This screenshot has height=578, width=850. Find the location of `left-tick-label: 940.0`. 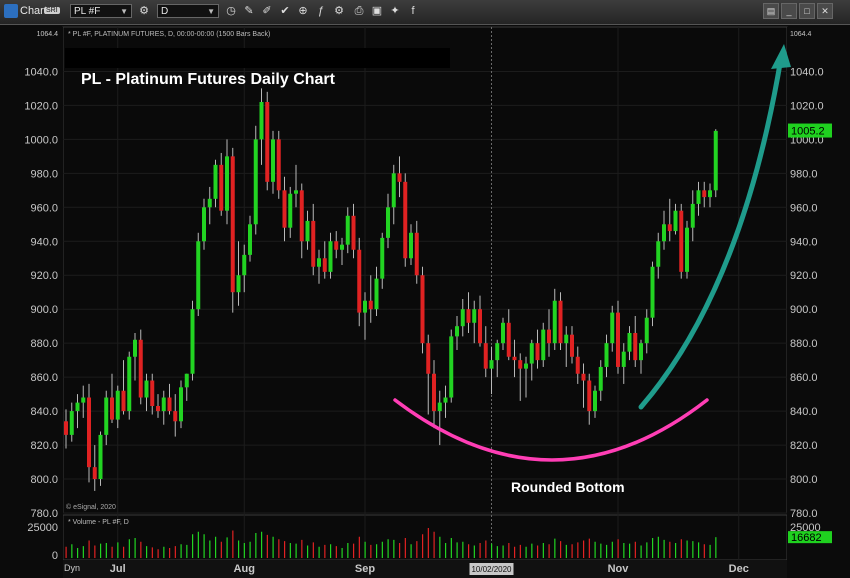

left-tick-label: 940.0 is located at coordinates (44, 242).